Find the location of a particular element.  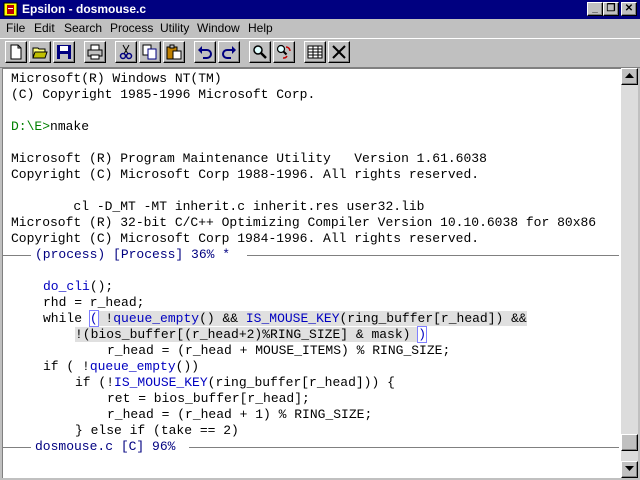

scissors-icon is located at coordinates (126, 52).